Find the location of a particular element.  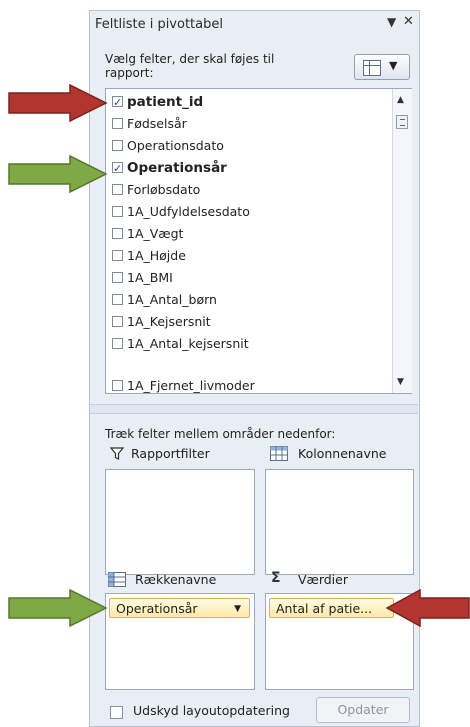

report-filter-label: Rapportfilter is located at coordinates (170, 453).